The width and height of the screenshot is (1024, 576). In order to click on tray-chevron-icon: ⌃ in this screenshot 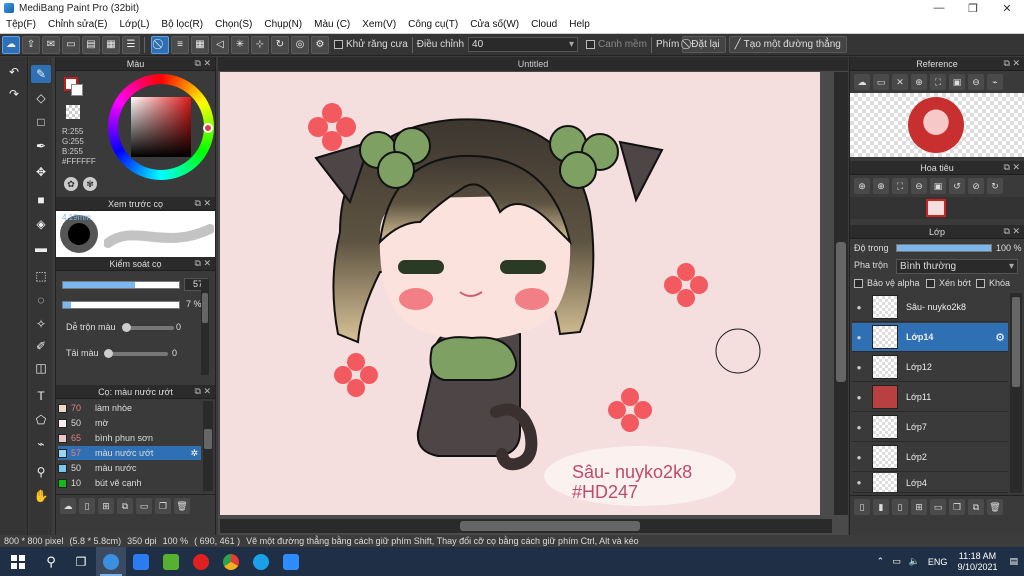, I will do `click(881, 561)`.